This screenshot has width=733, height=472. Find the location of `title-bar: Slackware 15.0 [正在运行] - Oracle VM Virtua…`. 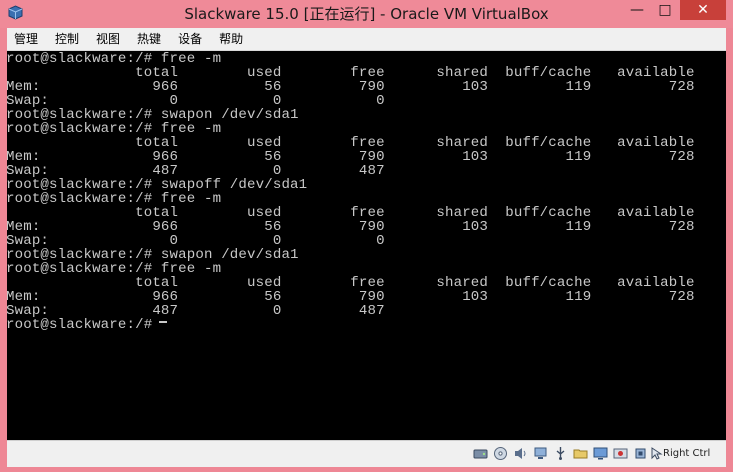

title-bar: Slackware 15.0 [正在运行] - Oracle VM Virtua… is located at coordinates (366, 14).